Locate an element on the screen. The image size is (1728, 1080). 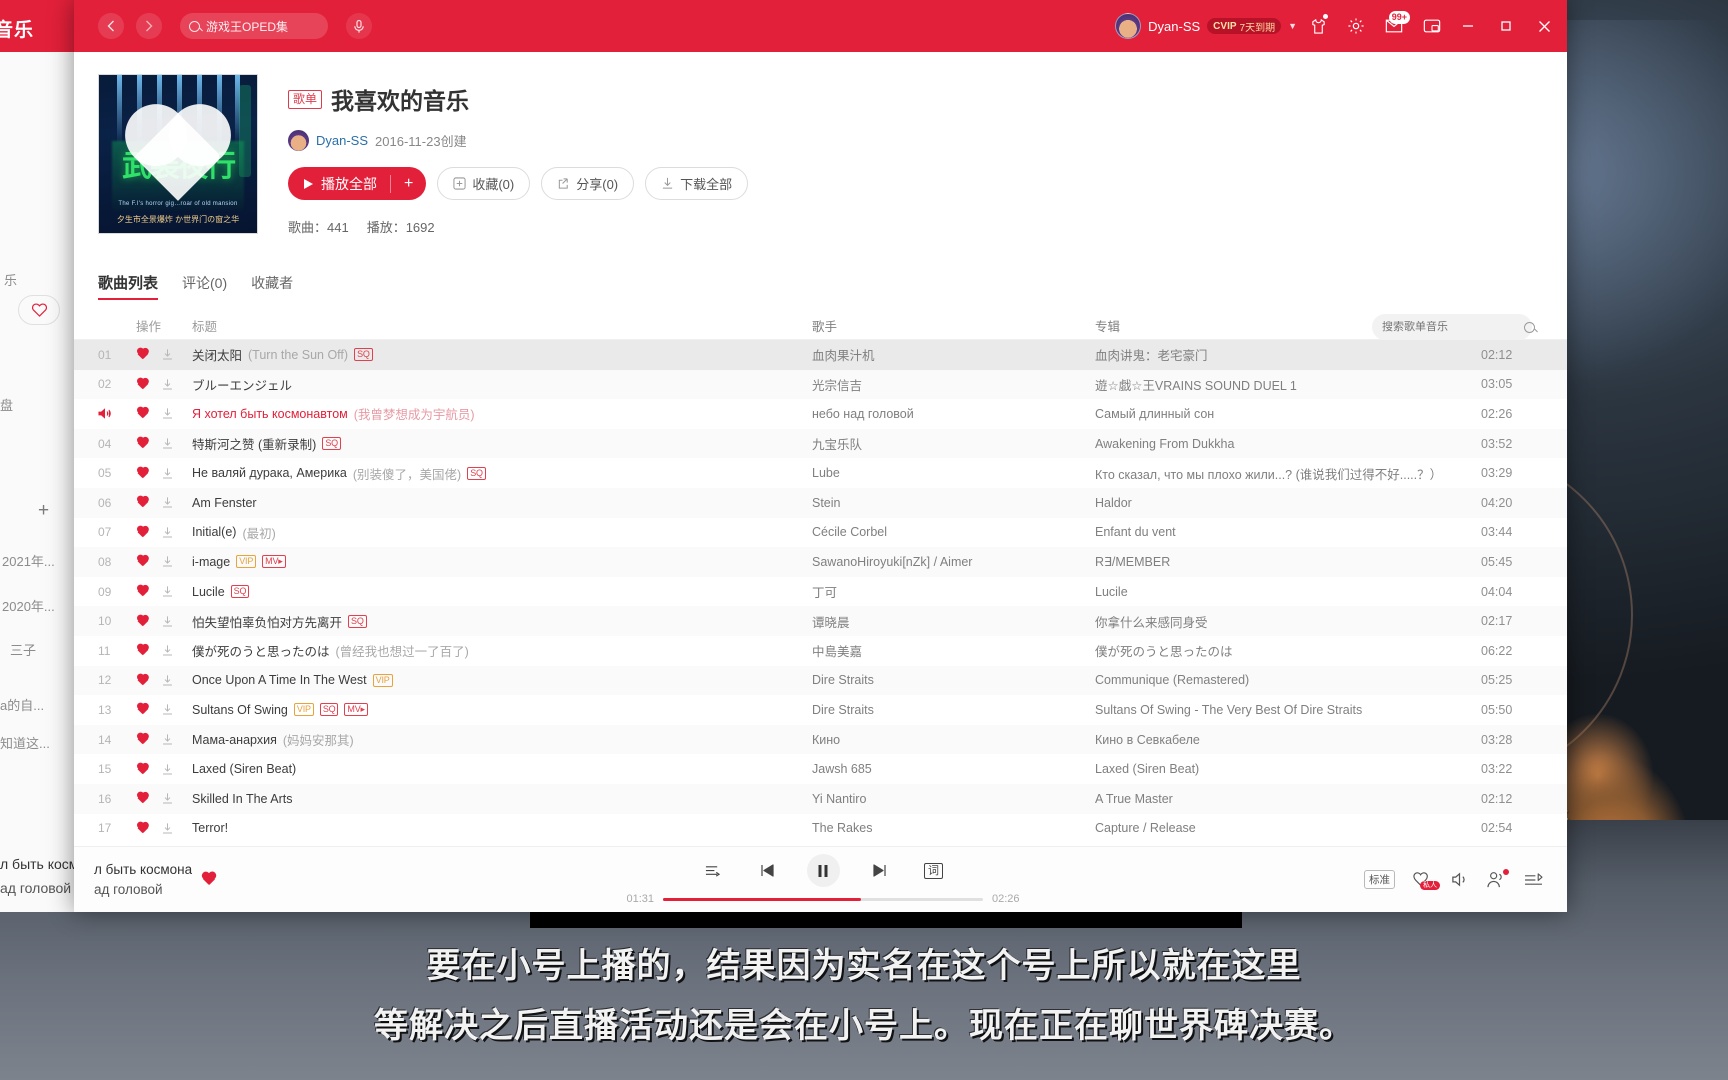
row-title-cell: Не валяй дурака, Америка (别装傻了，美国佬) SQ is located at coordinates (502, 473).